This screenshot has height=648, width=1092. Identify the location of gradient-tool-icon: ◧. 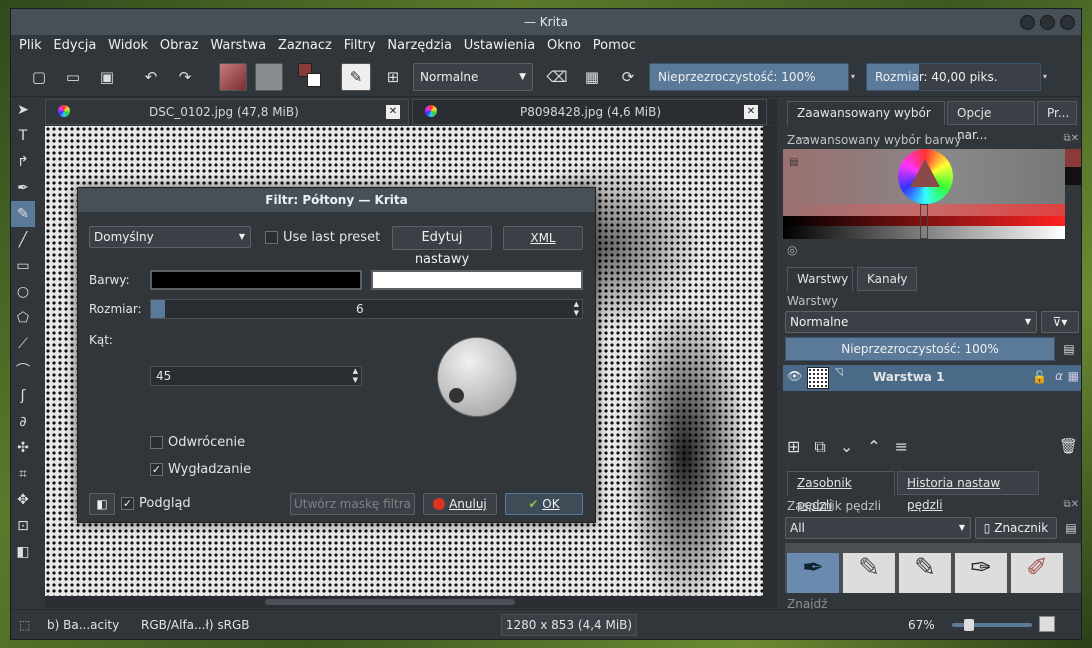
(23, 552).